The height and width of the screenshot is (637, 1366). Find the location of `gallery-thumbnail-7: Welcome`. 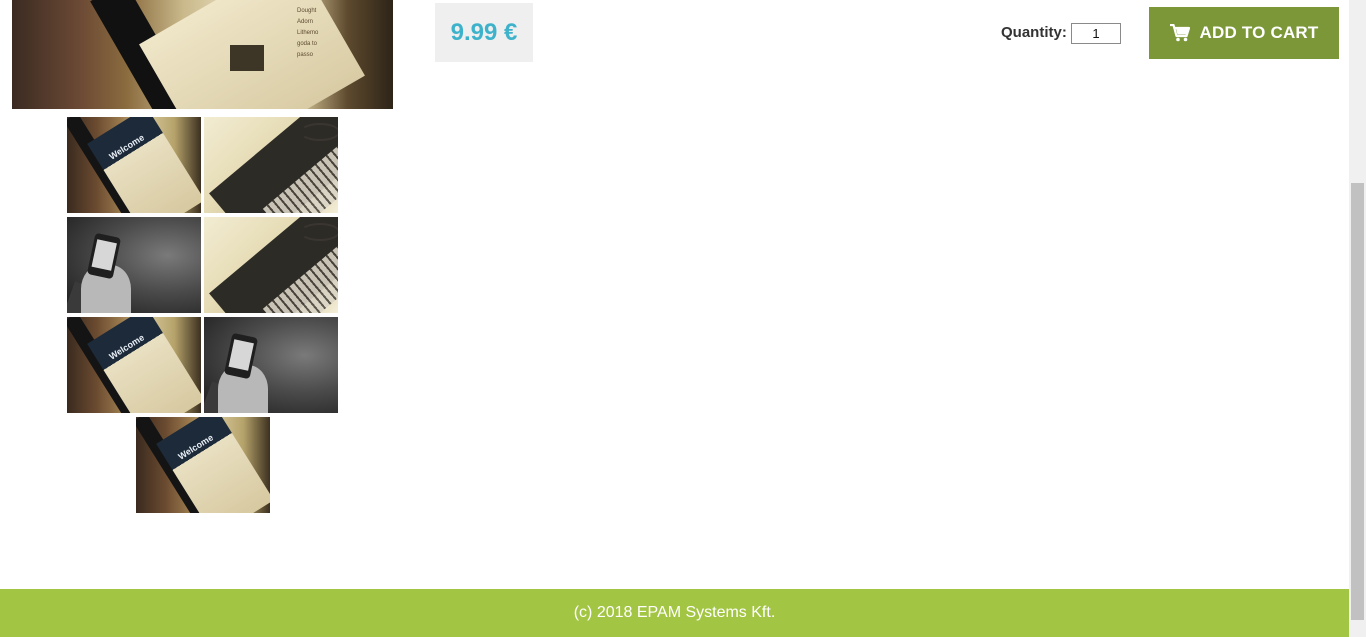

gallery-thumbnail-7: Welcome is located at coordinates (203, 465).